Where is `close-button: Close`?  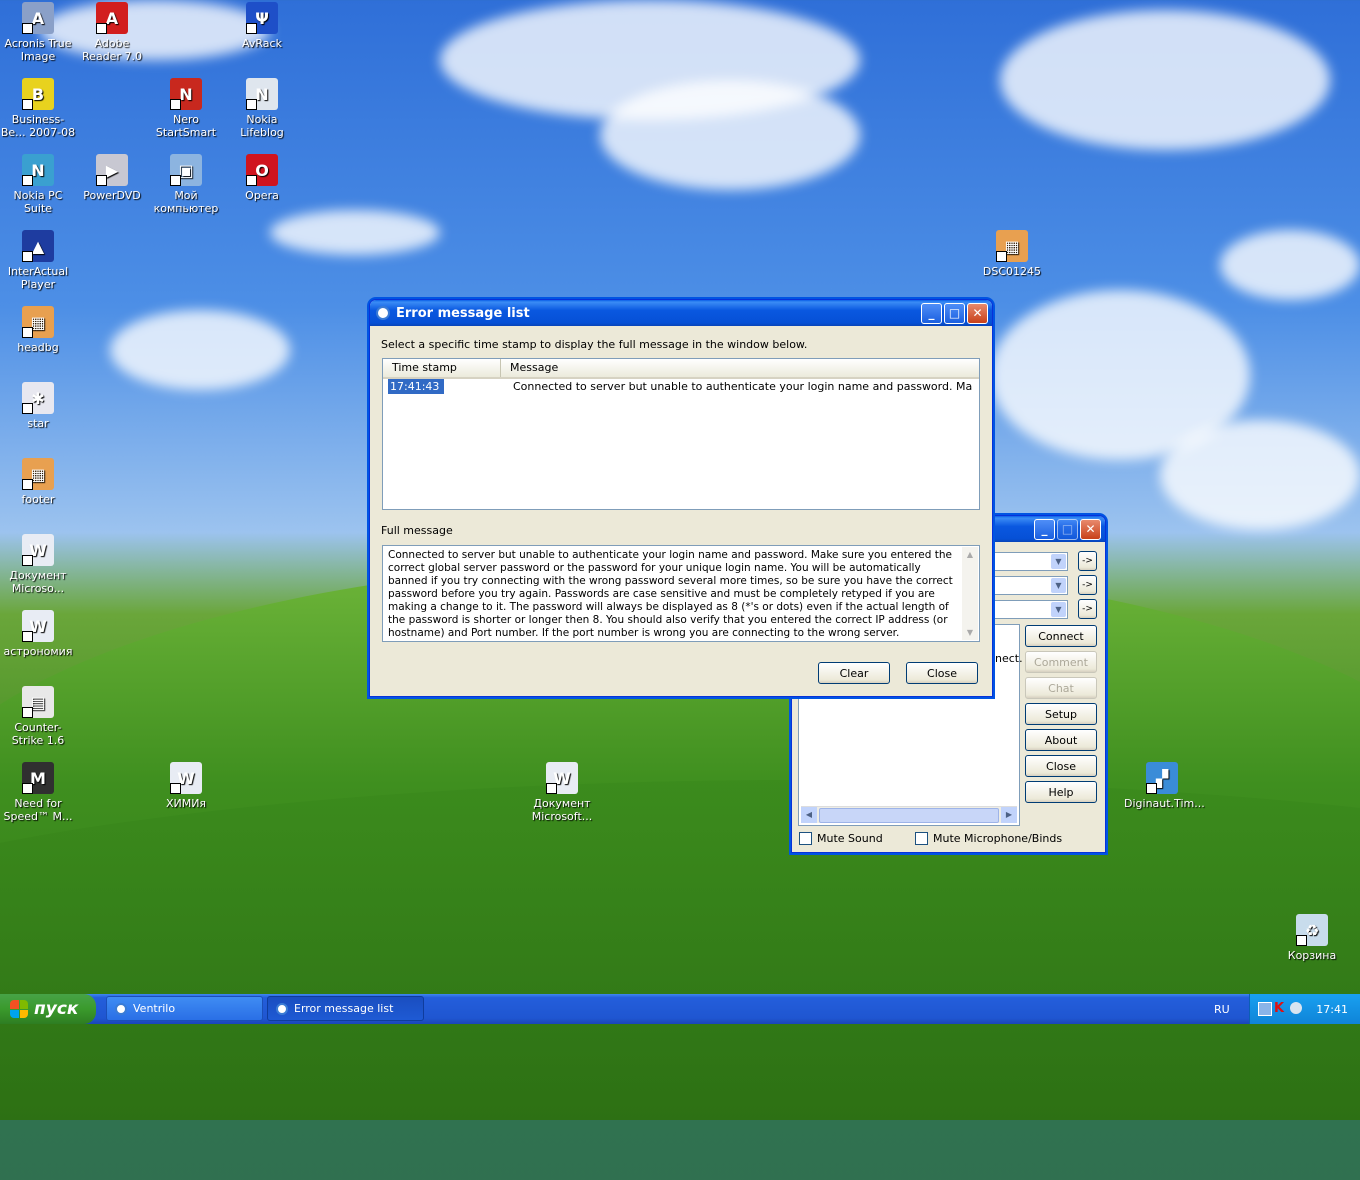
close-button: Close is located at coordinates (942, 673).